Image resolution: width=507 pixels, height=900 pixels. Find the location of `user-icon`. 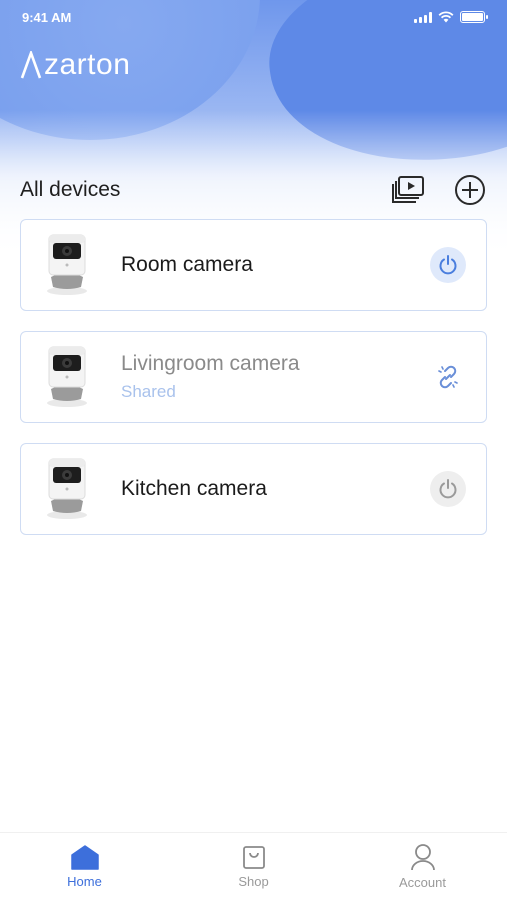

user-icon is located at coordinates (422, 857).